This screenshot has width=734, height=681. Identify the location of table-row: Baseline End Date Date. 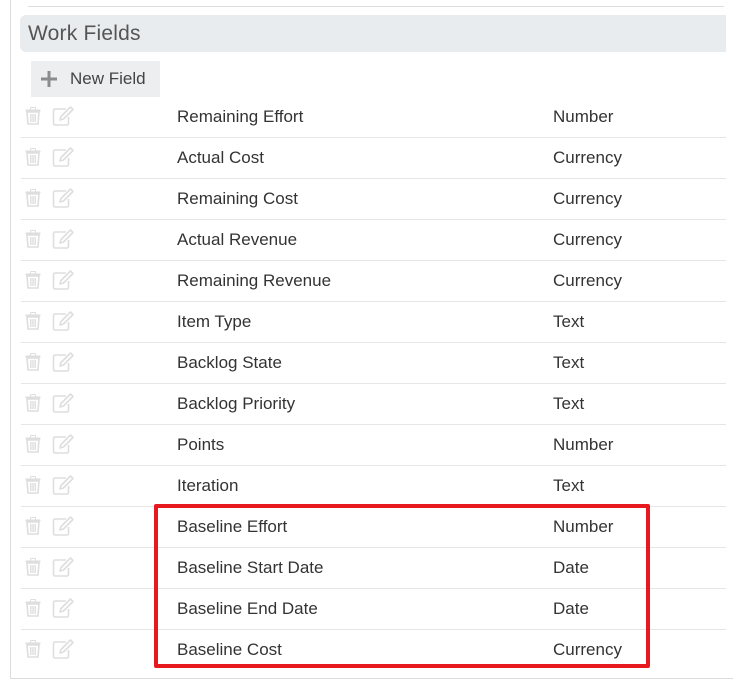
(373, 609).